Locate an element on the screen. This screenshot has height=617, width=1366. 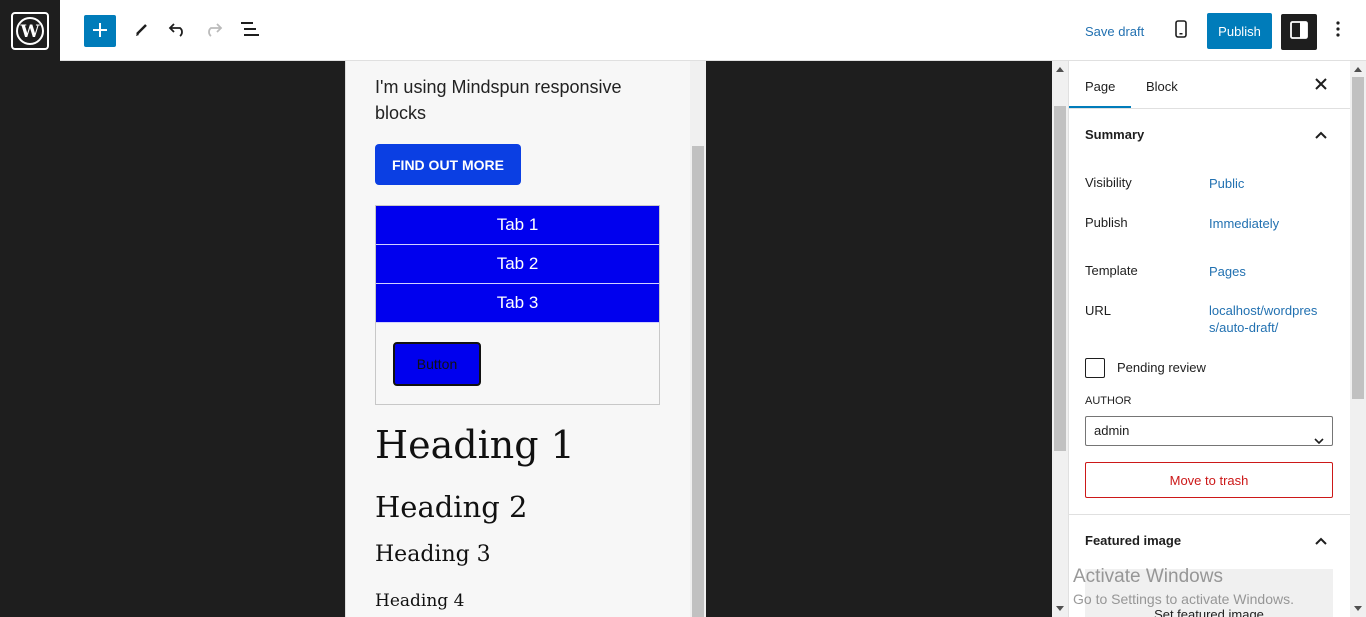
author-label: AUTHOR is located at coordinates (1108, 401).